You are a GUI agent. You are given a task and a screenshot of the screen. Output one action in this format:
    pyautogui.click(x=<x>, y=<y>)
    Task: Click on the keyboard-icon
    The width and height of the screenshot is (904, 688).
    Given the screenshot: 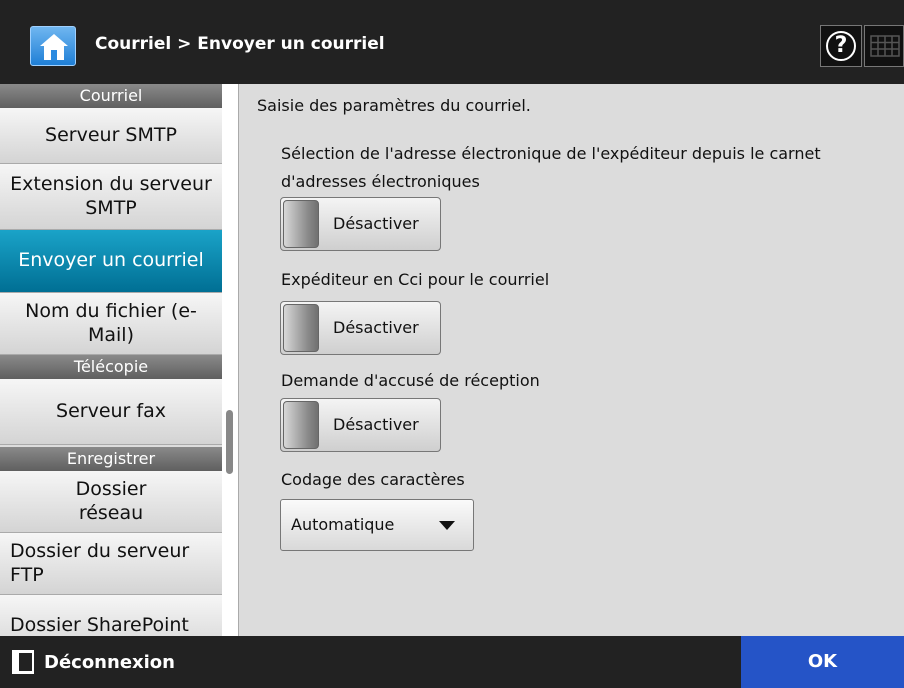 What is the action you would take?
    pyautogui.click(x=885, y=46)
    